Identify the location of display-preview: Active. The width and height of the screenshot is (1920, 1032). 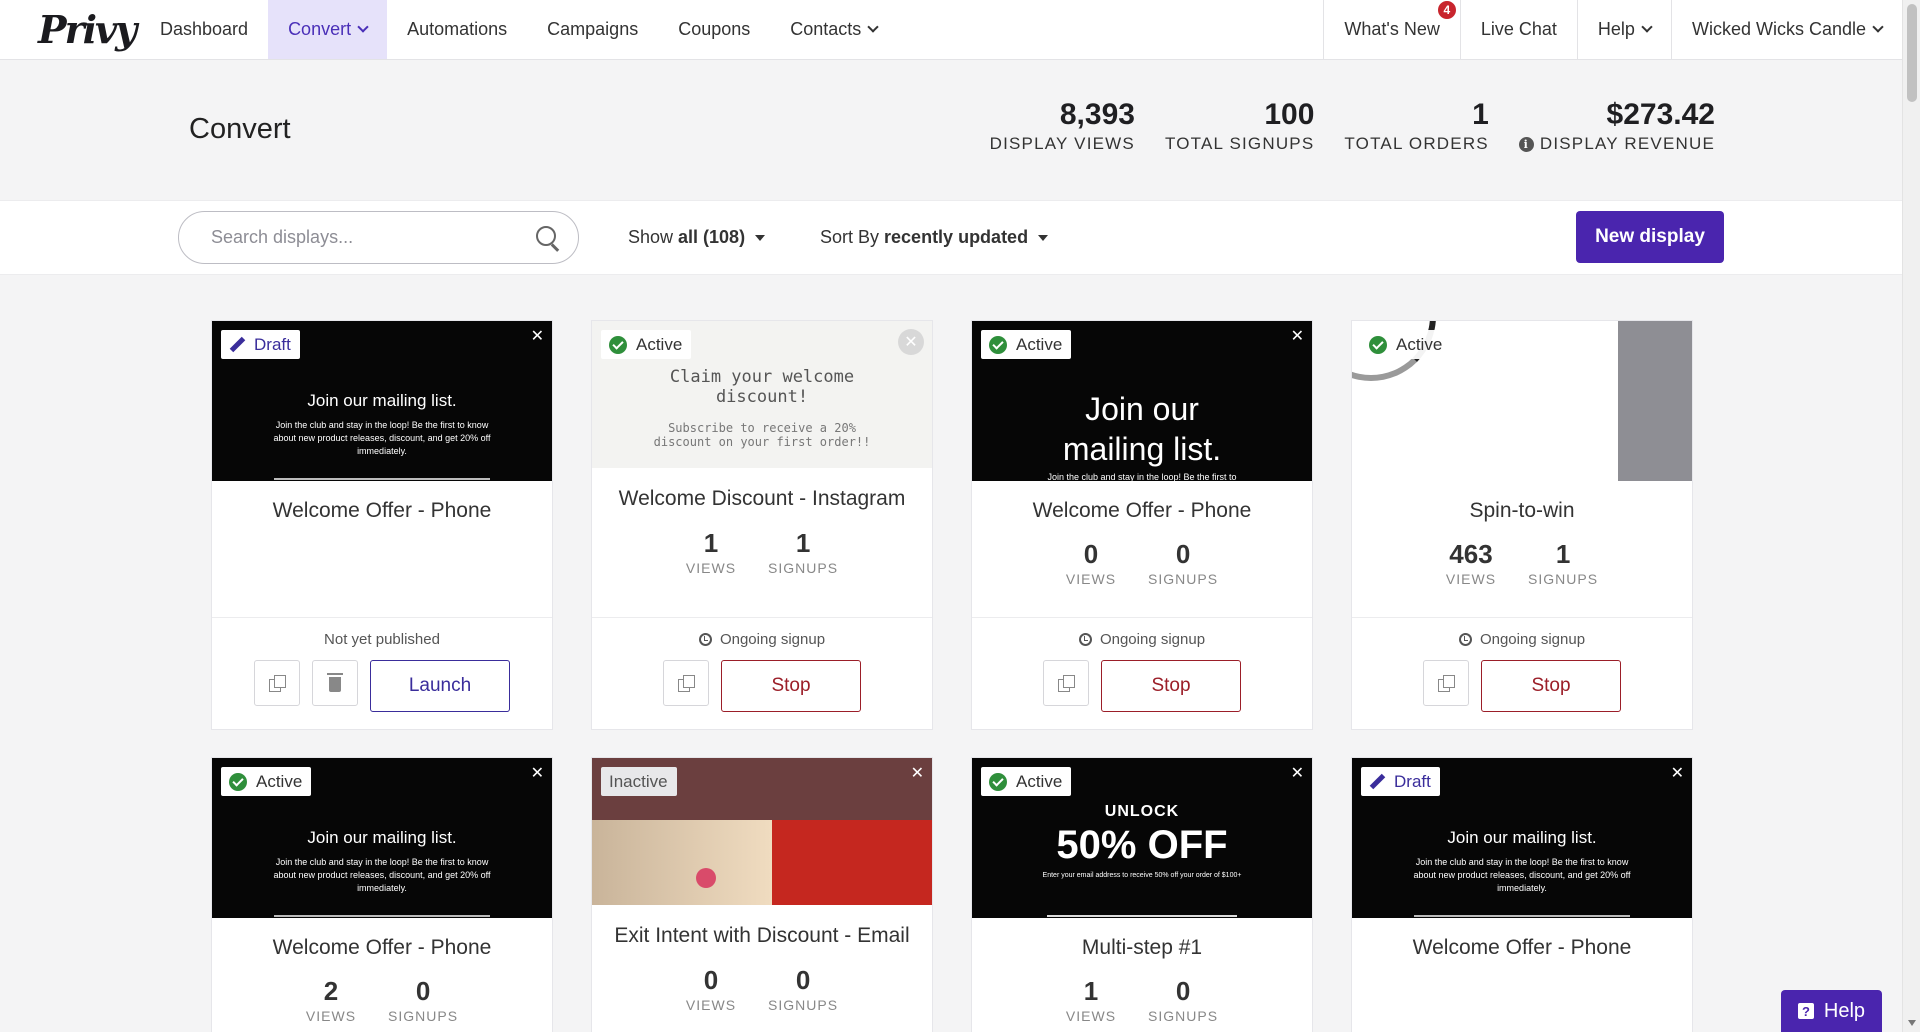
(1522, 401).